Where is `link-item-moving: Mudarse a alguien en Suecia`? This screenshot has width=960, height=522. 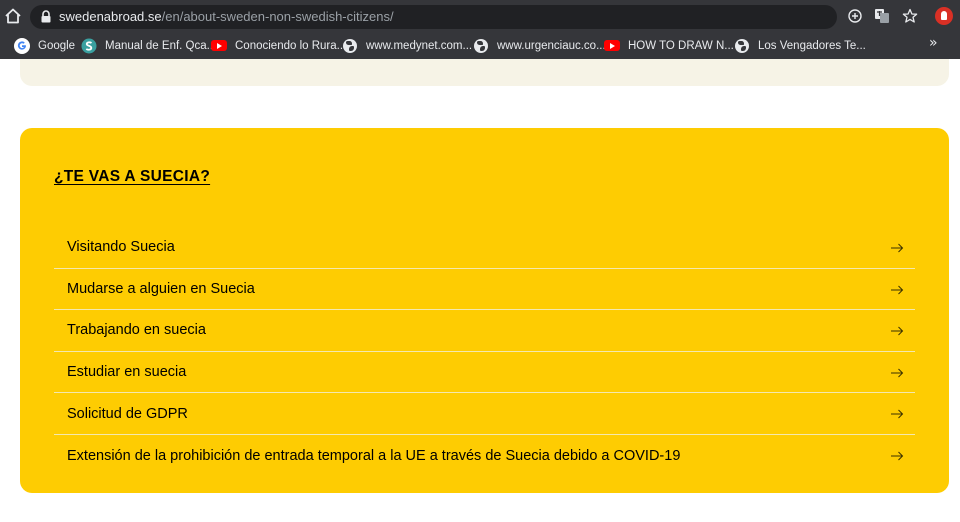 link-item-moving: Mudarse a alguien en Suecia is located at coordinates (484, 290).